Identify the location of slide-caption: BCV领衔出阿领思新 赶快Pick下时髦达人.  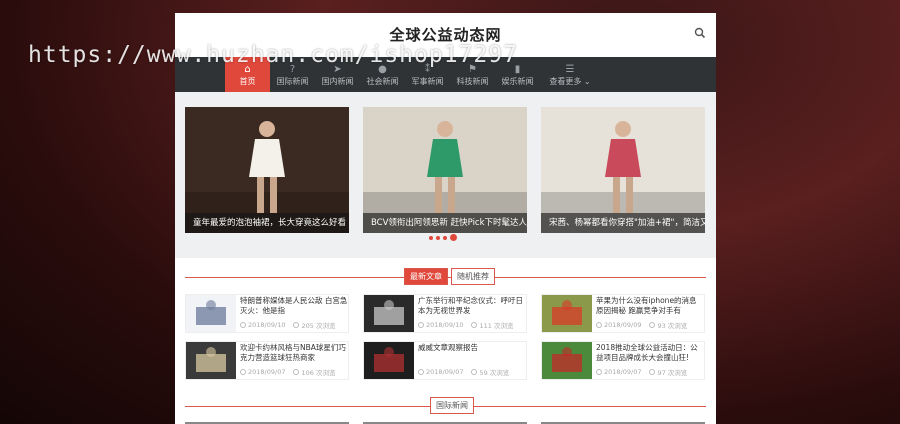
(445, 223).